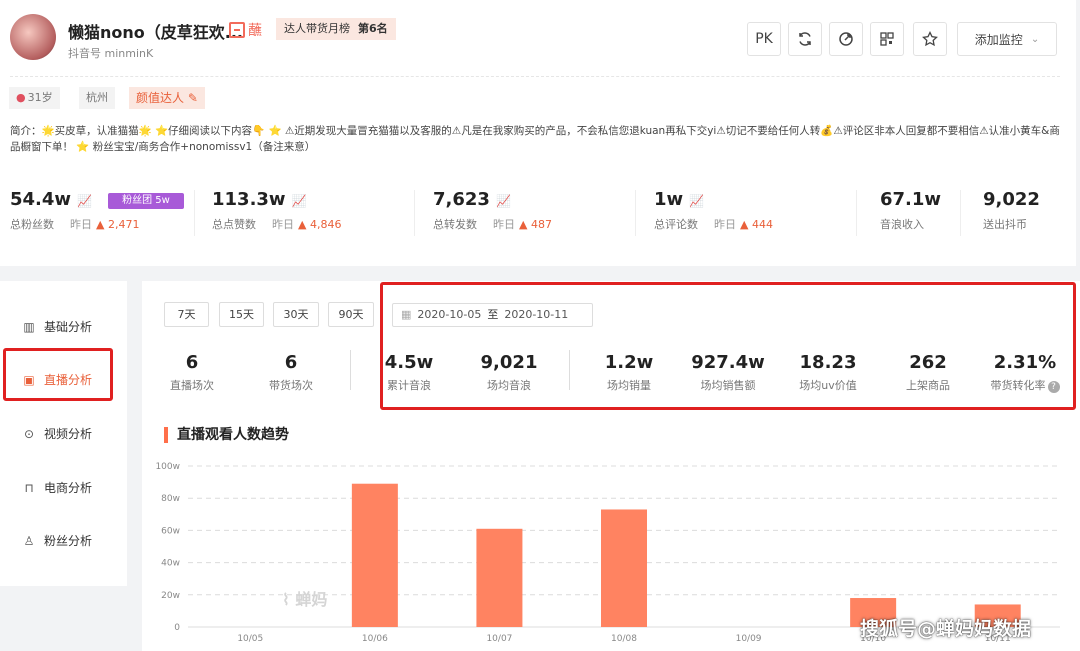 This screenshot has height=651, width=1080. Describe the element at coordinates (68, 488) in the screenshot. I see `sidebar-label: 电商分析` at that location.